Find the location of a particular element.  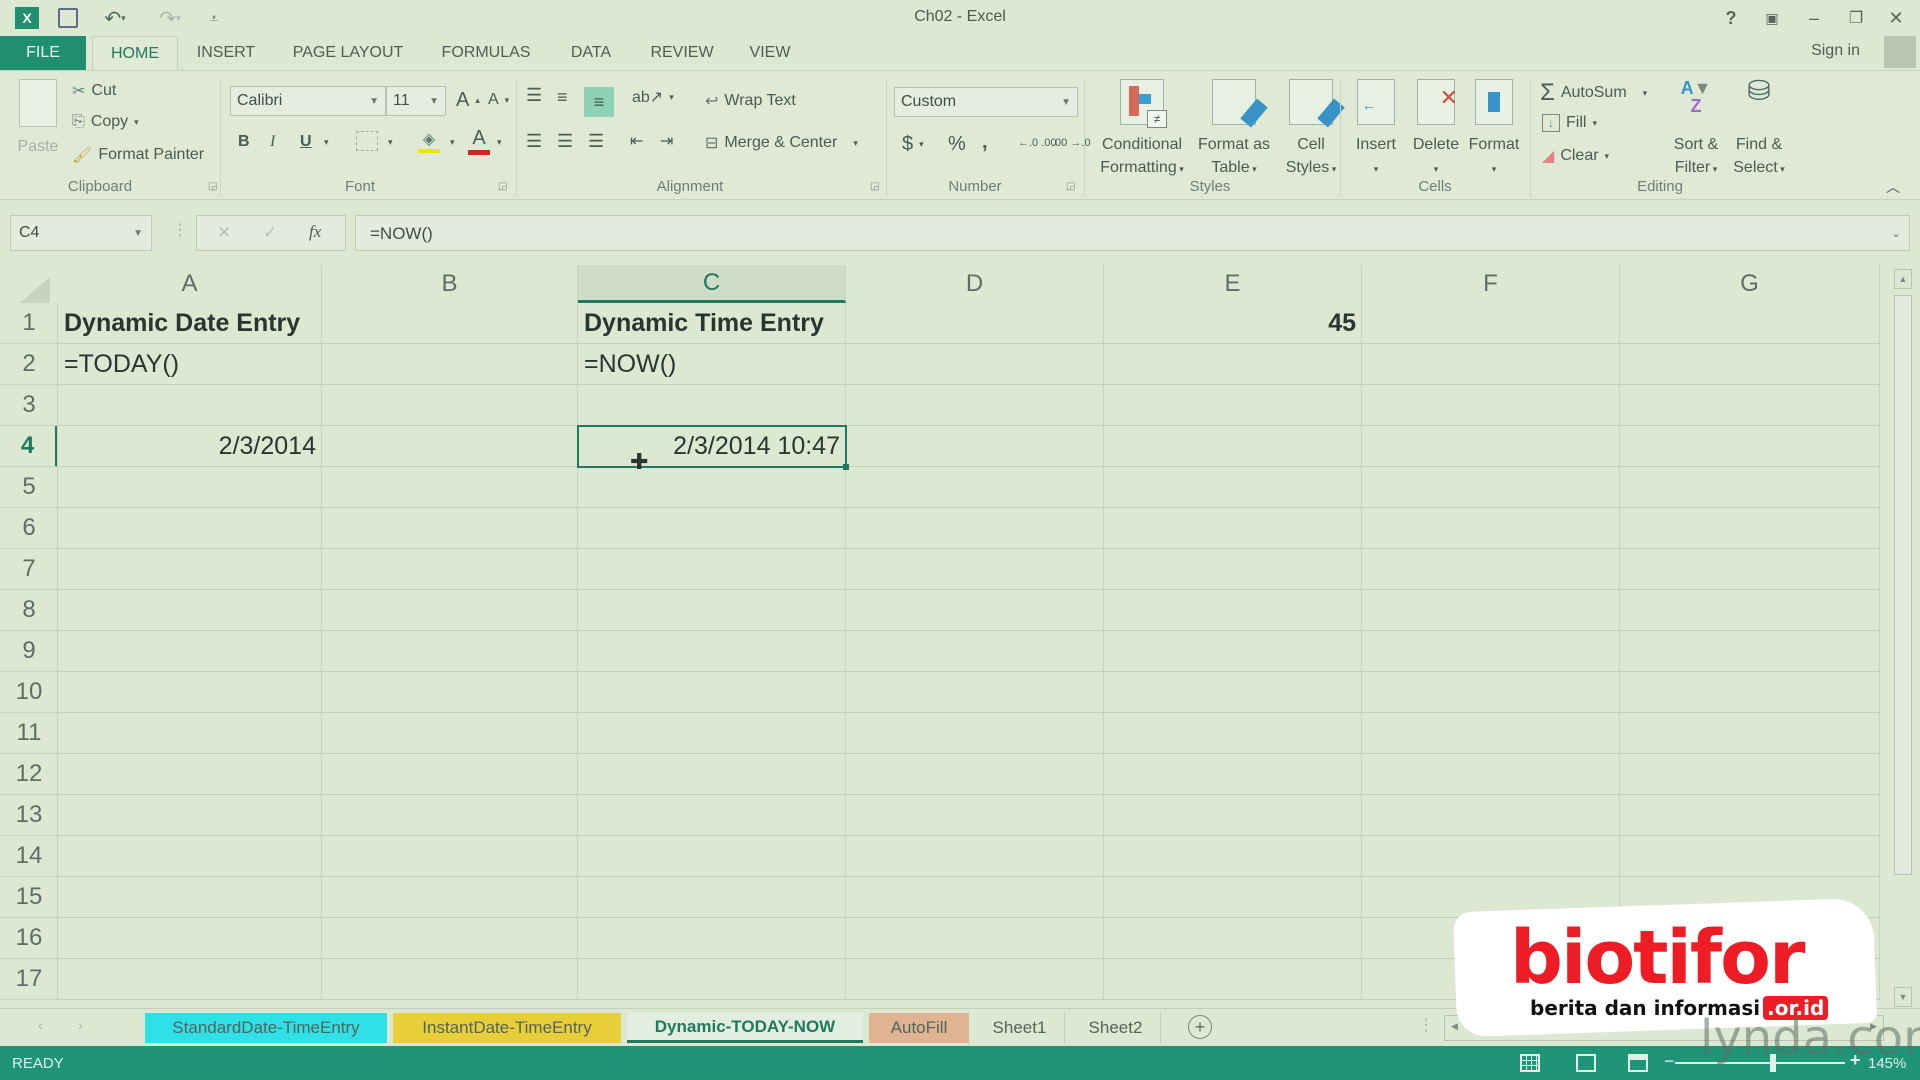

currency-button: $ ▾ is located at coordinates (913, 144).